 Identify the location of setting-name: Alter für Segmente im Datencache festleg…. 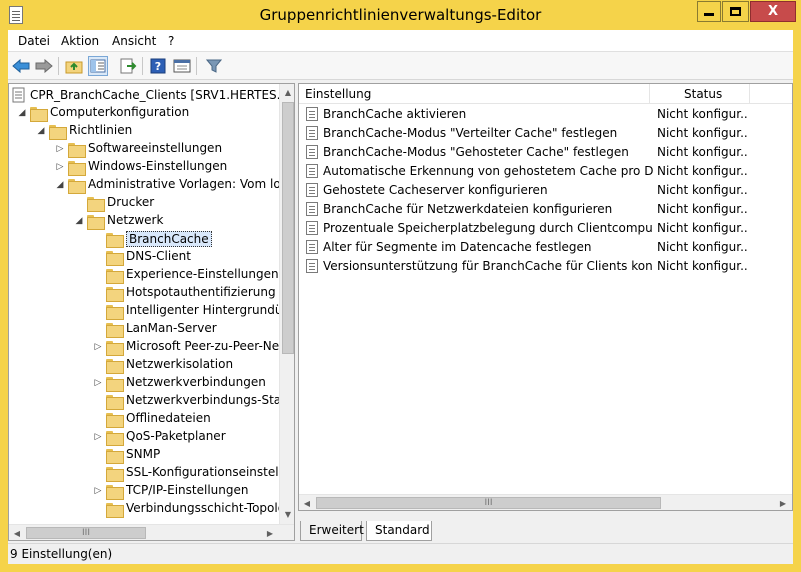
(457, 247).